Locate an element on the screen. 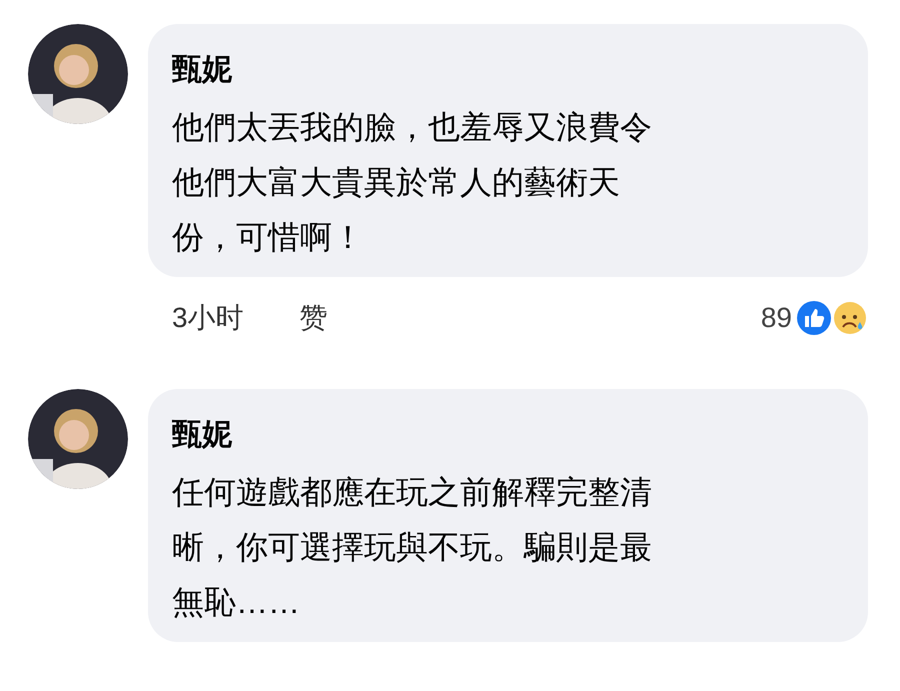 This screenshot has height=691, width=900. comment-time: 3小时 is located at coordinates (208, 318).